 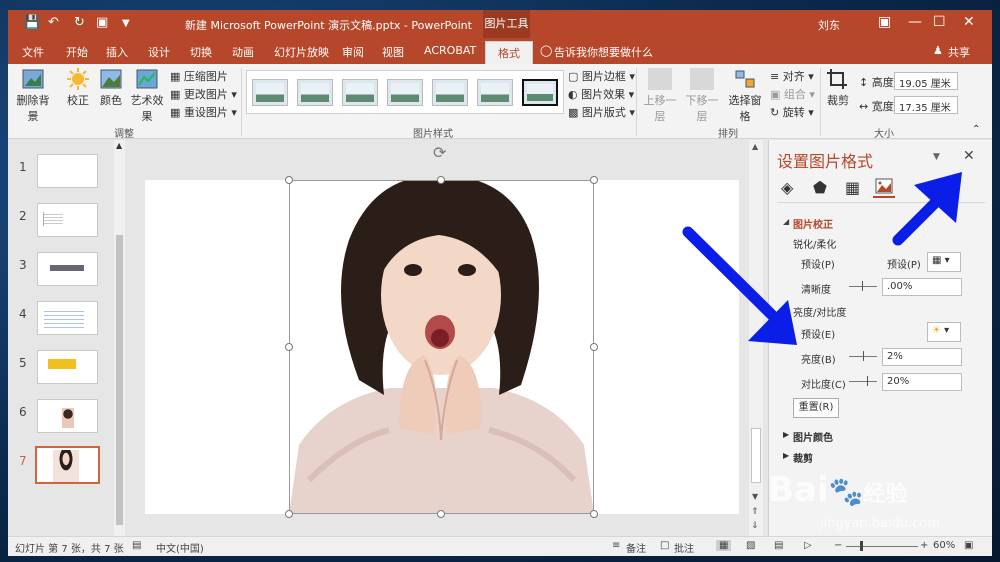 I want to click on watermark-brand: Bai🐾经验, so click(x=838, y=490).